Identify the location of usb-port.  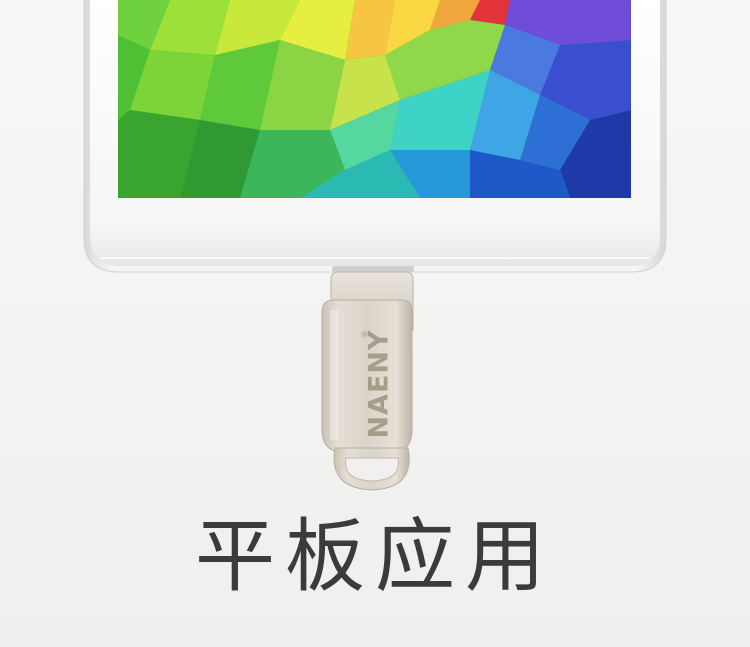
(373, 269).